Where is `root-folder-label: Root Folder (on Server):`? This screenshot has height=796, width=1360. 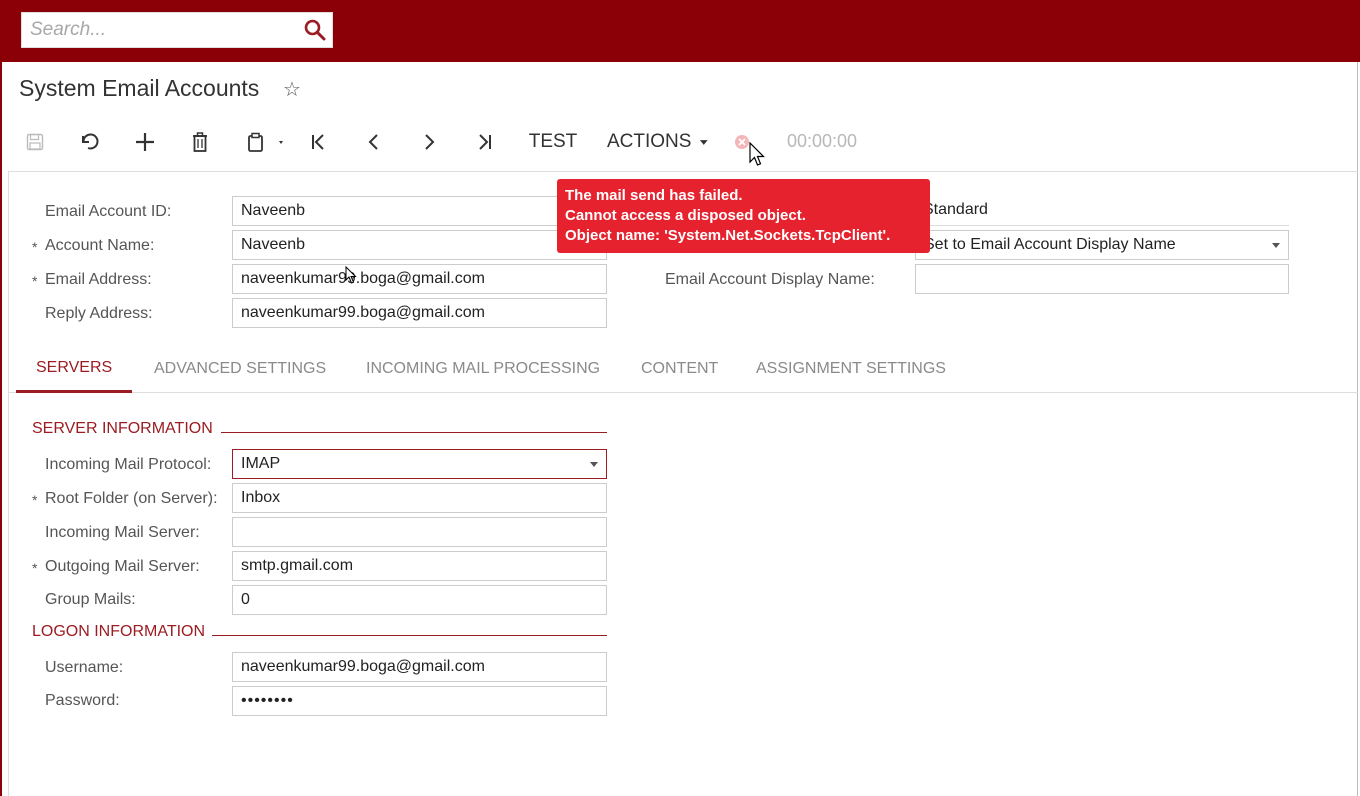
root-folder-label: Root Folder (on Server): is located at coordinates (131, 498).